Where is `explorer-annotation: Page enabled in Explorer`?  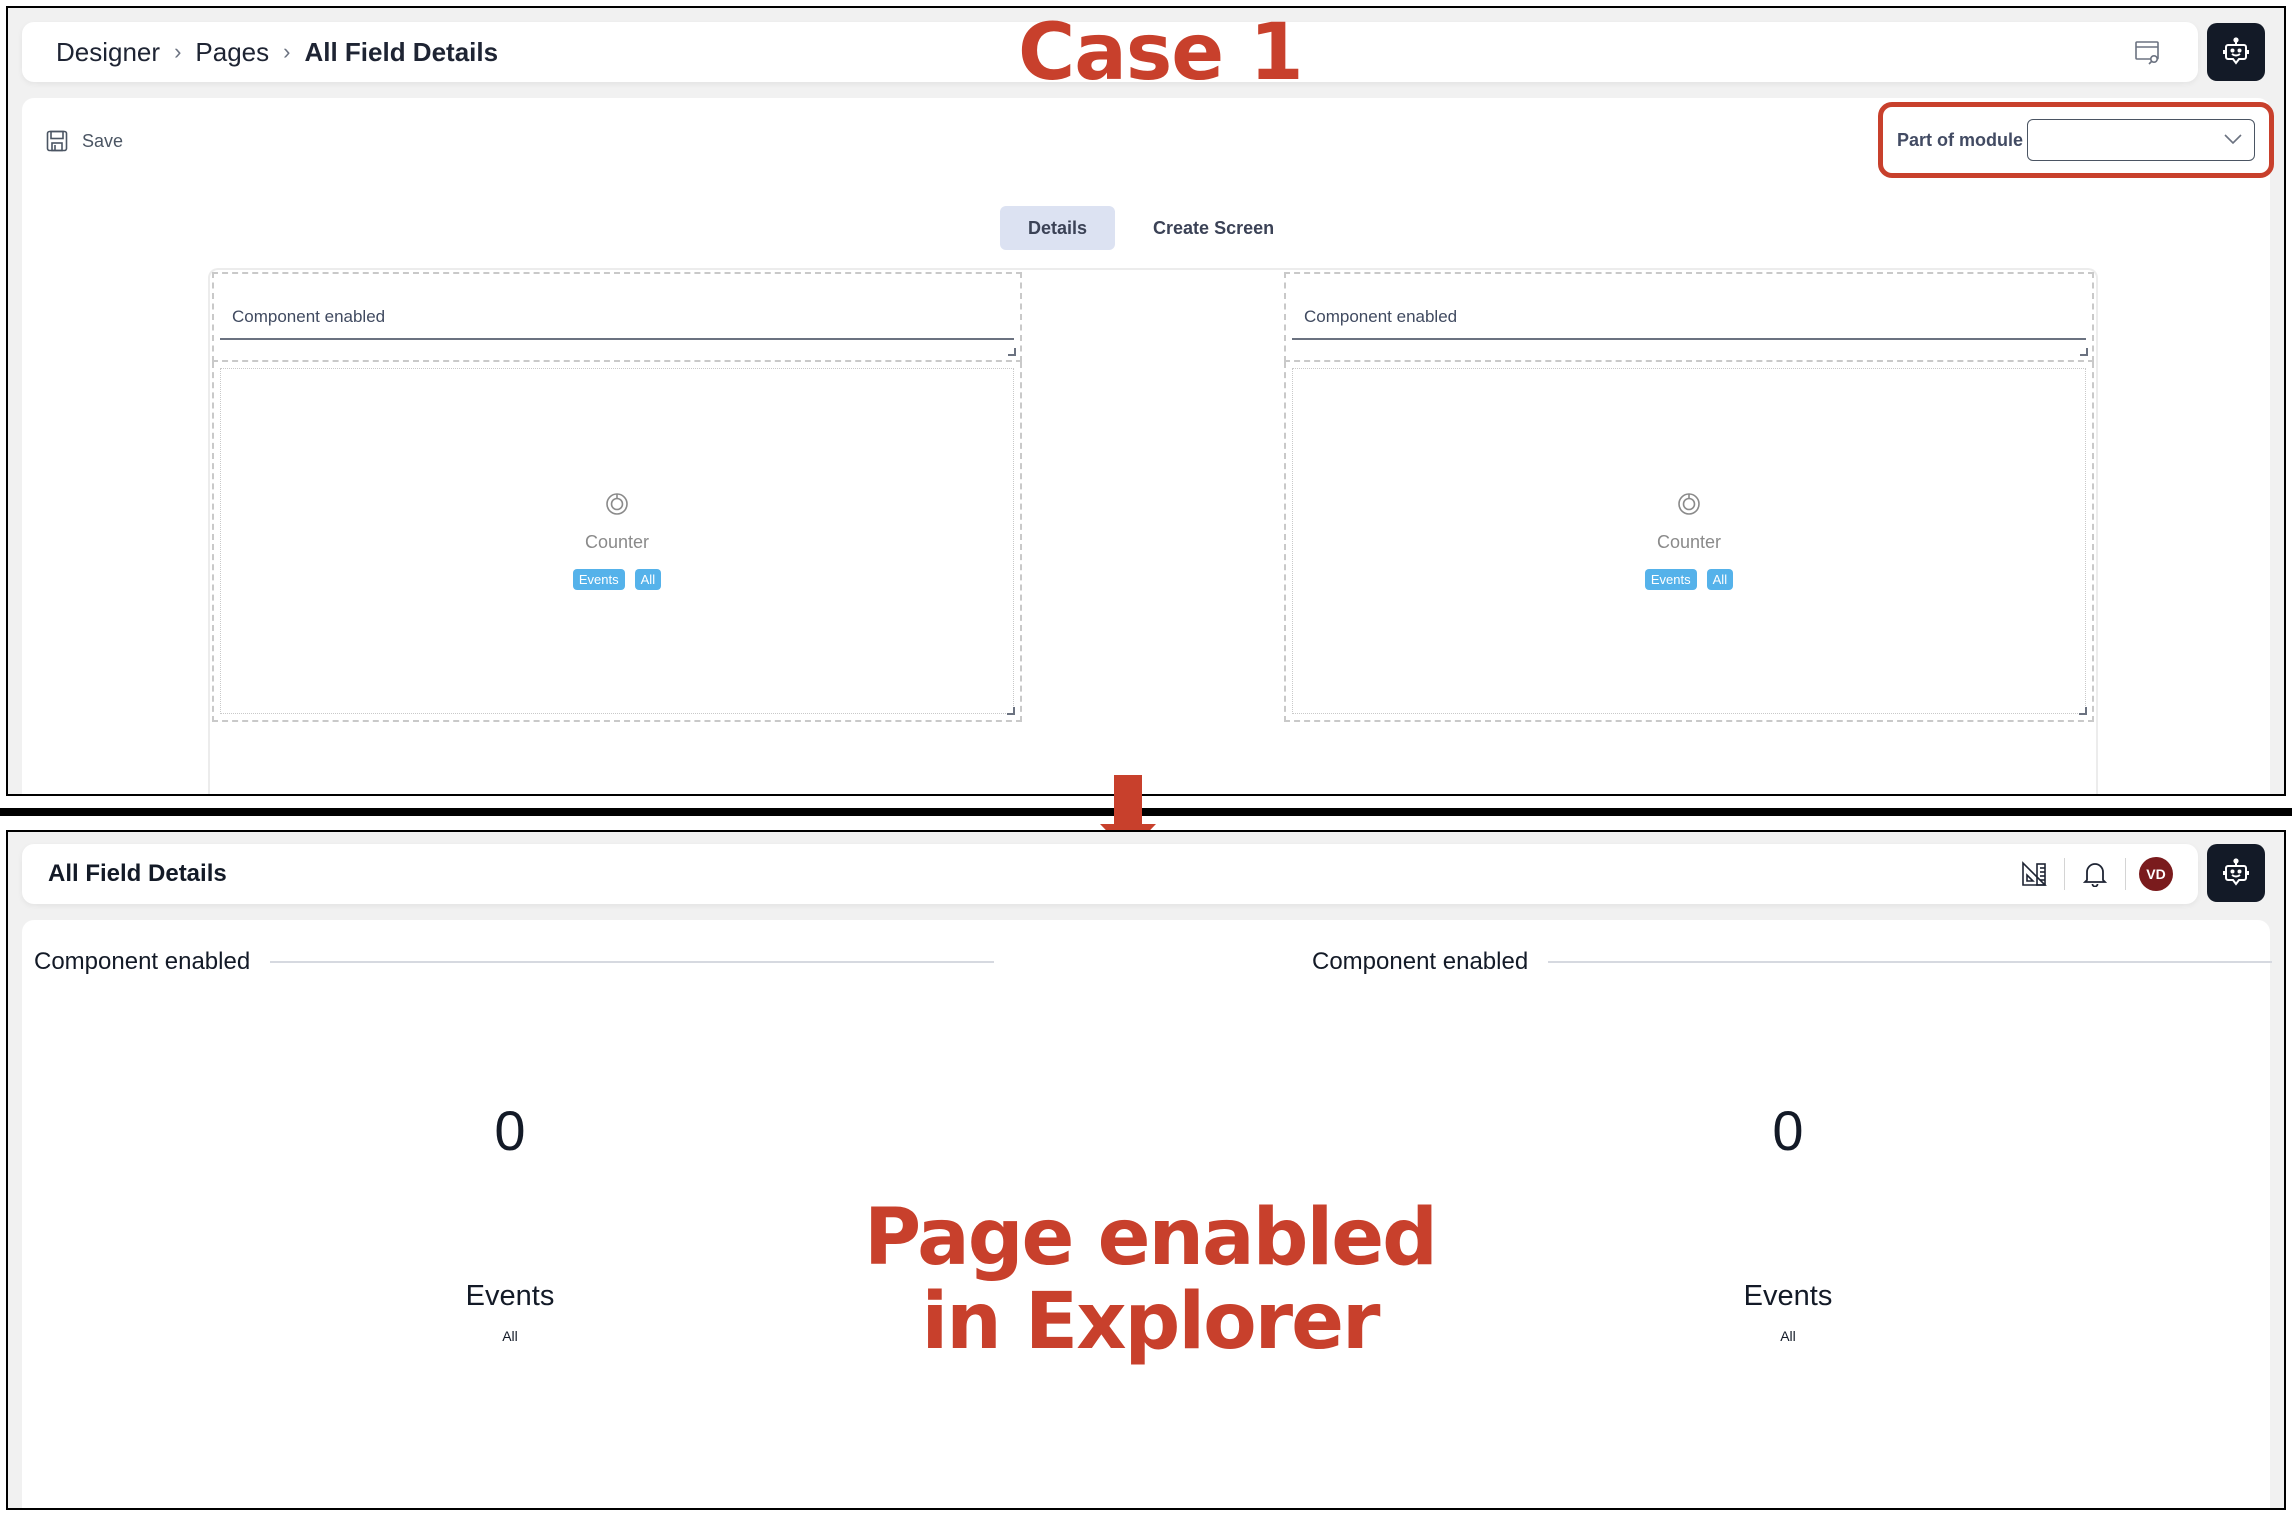 explorer-annotation: Page enabled in Explorer is located at coordinates (1150, 1280).